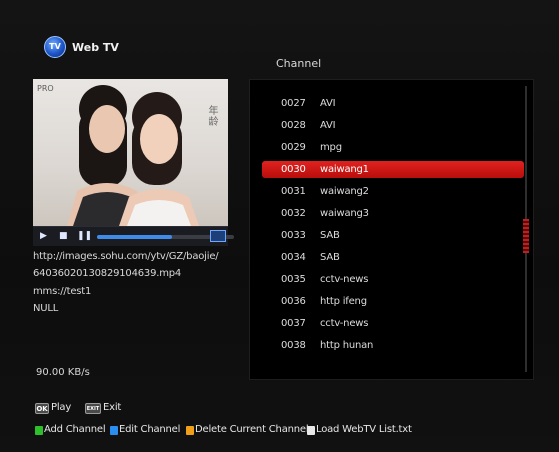  Describe the element at coordinates (150, 429) in the screenshot. I see `edit-channel-hint: Edit Channel` at that location.